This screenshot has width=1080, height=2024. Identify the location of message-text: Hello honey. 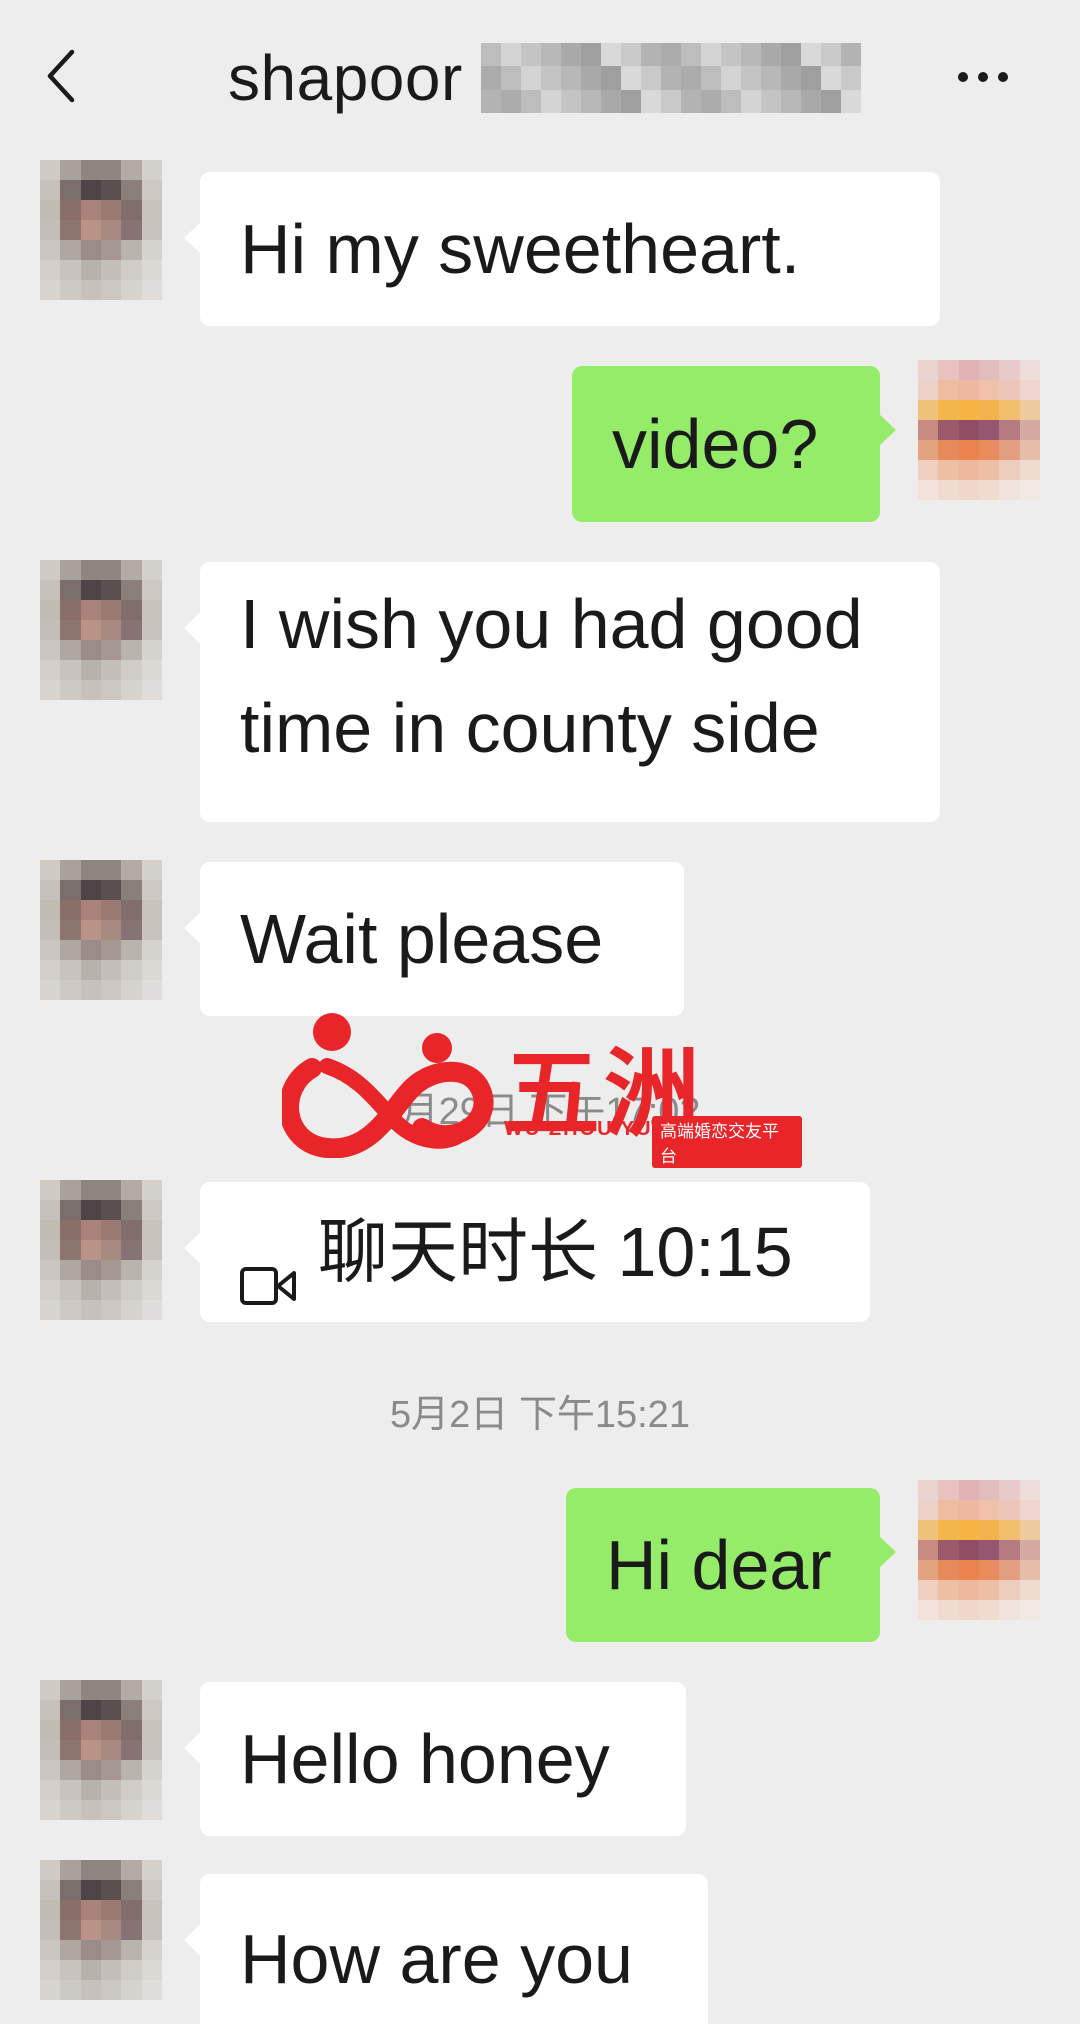
(425, 1759).